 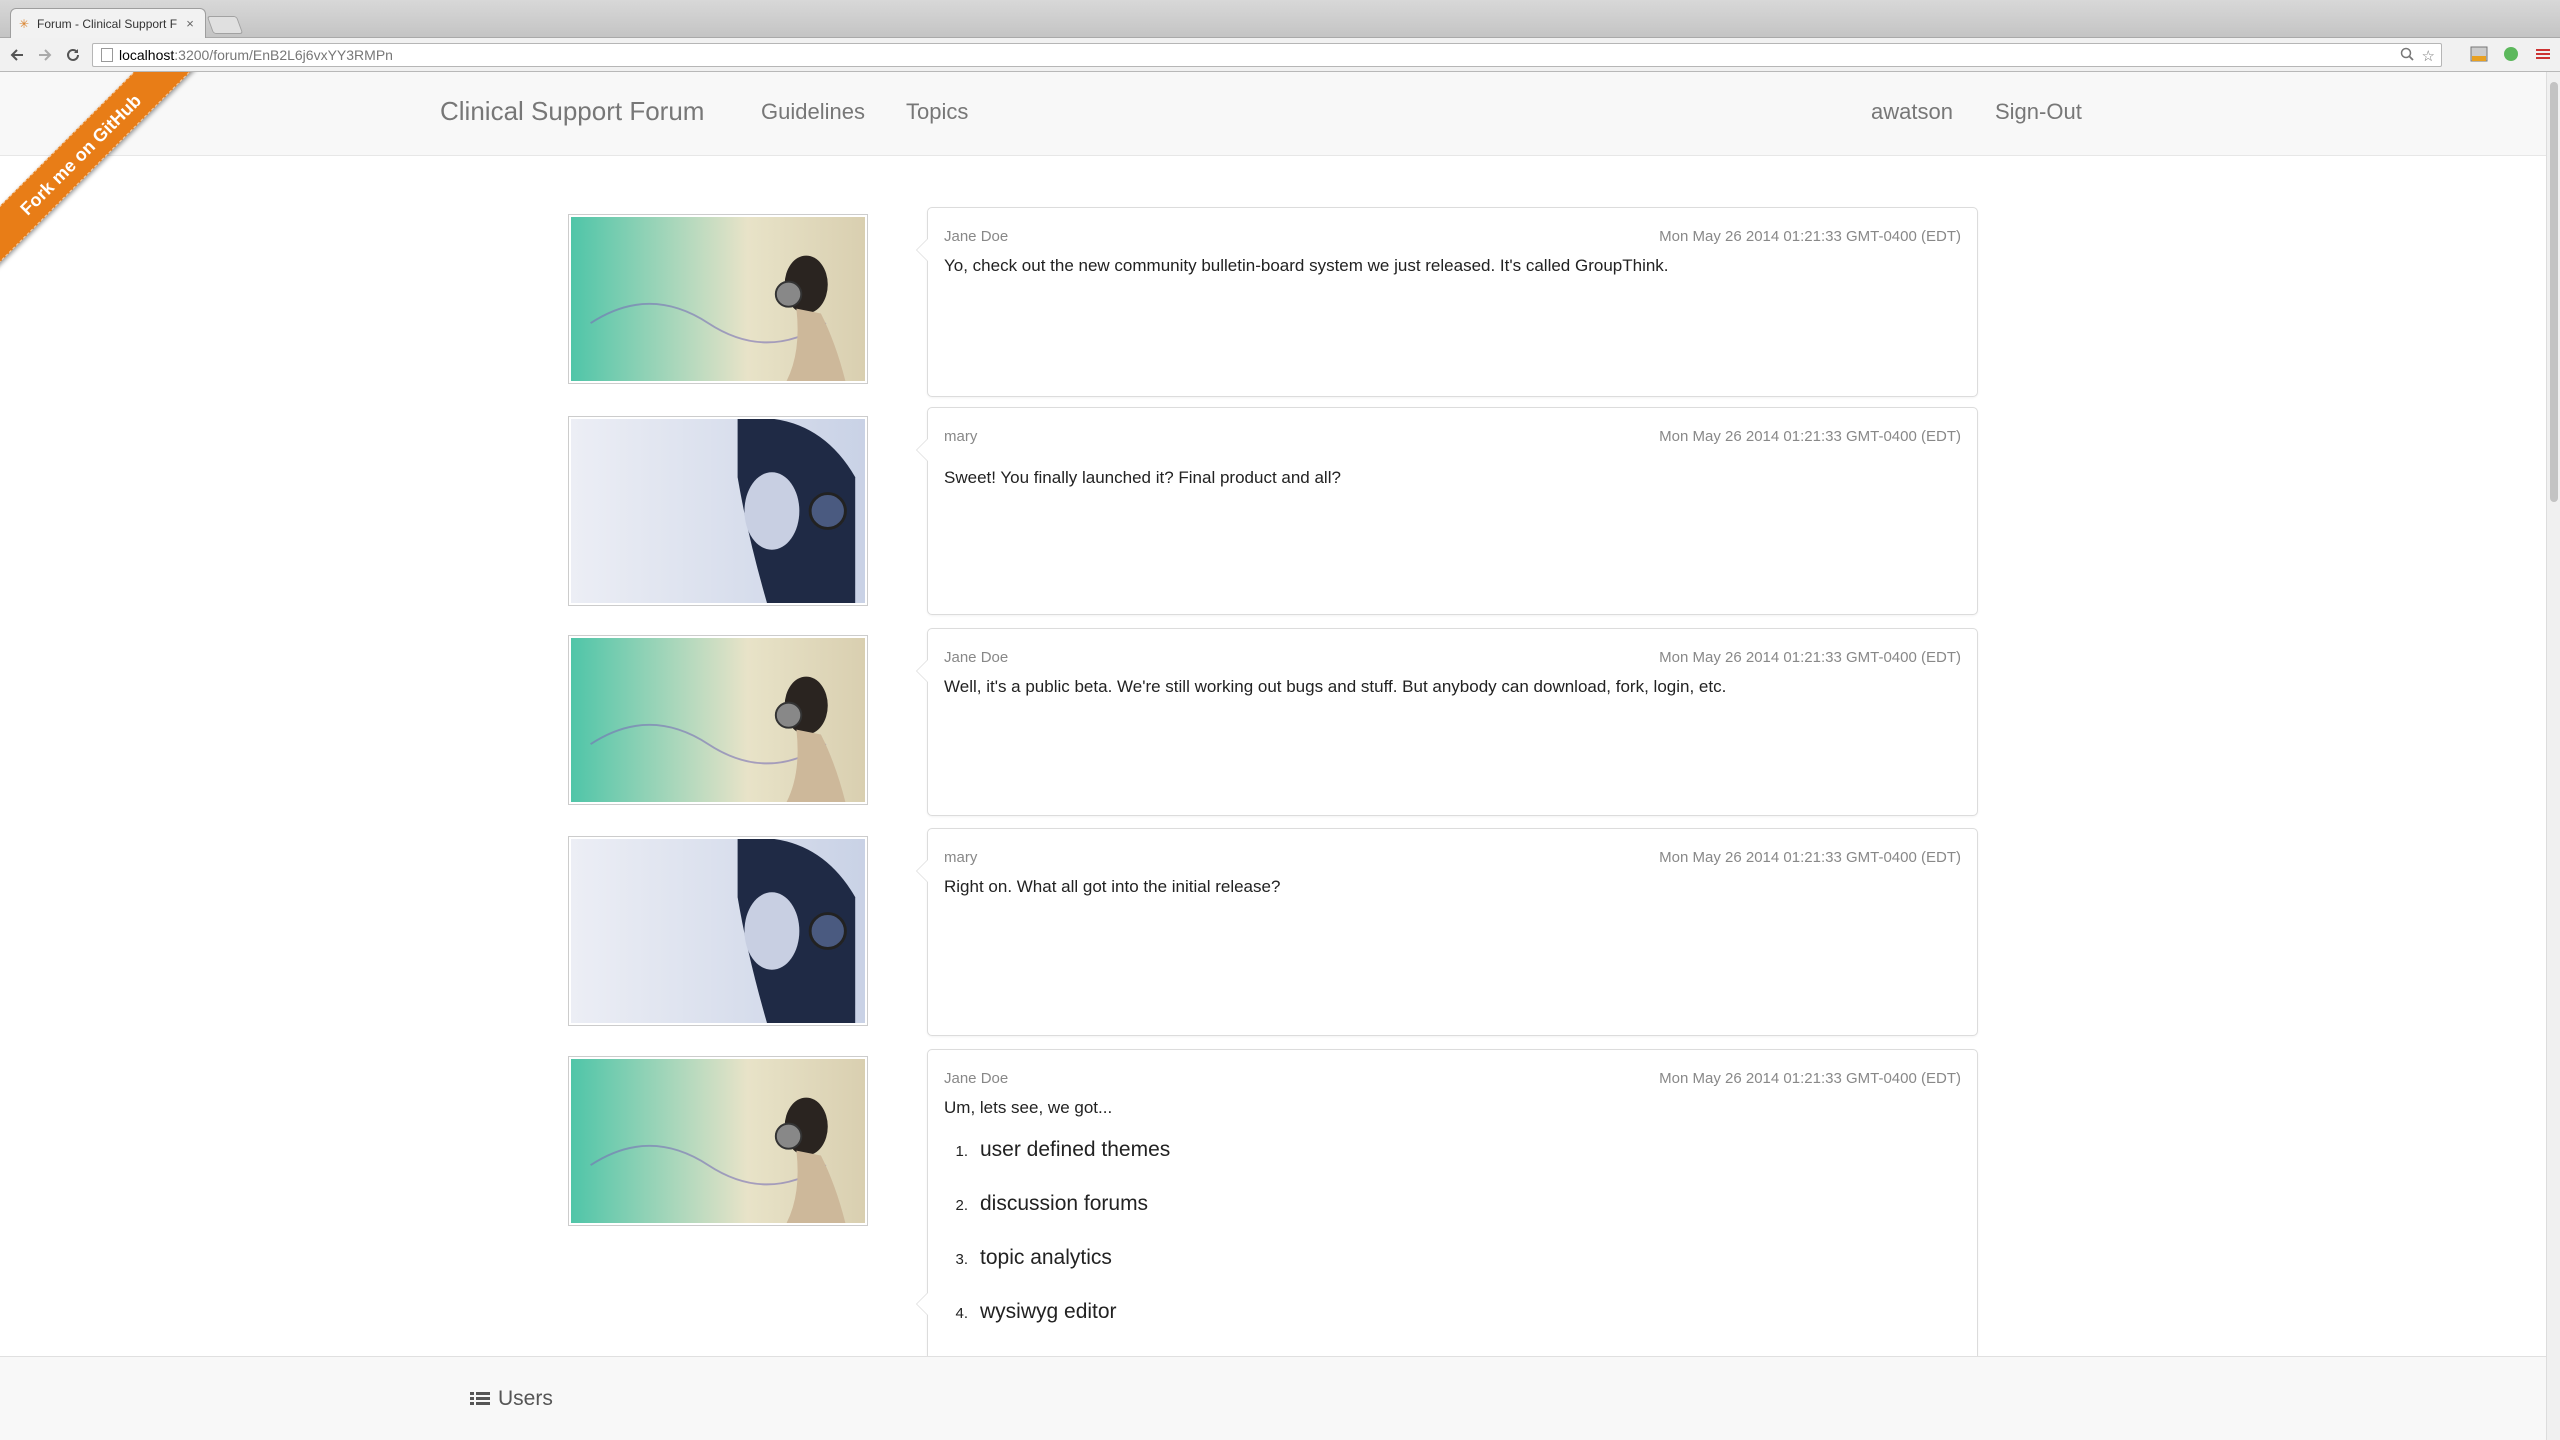 What do you see at coordinates (1036, 1311) in the screenshot?
I see `list-item: 4. wysiwyg editor` at bounding box center [1036, 1311].